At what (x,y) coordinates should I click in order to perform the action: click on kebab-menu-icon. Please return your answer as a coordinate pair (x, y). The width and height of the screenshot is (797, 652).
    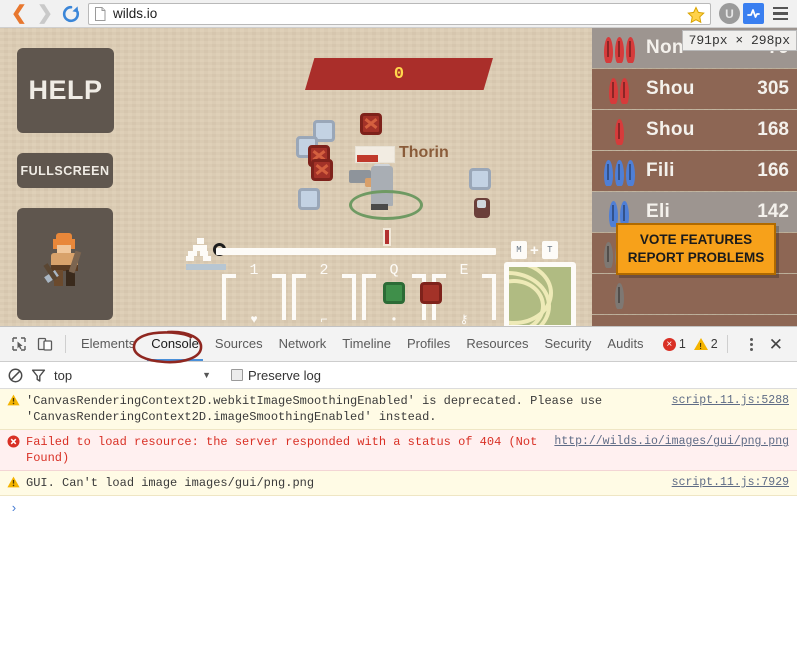
    Looking at the image, I should click on (752, 344).